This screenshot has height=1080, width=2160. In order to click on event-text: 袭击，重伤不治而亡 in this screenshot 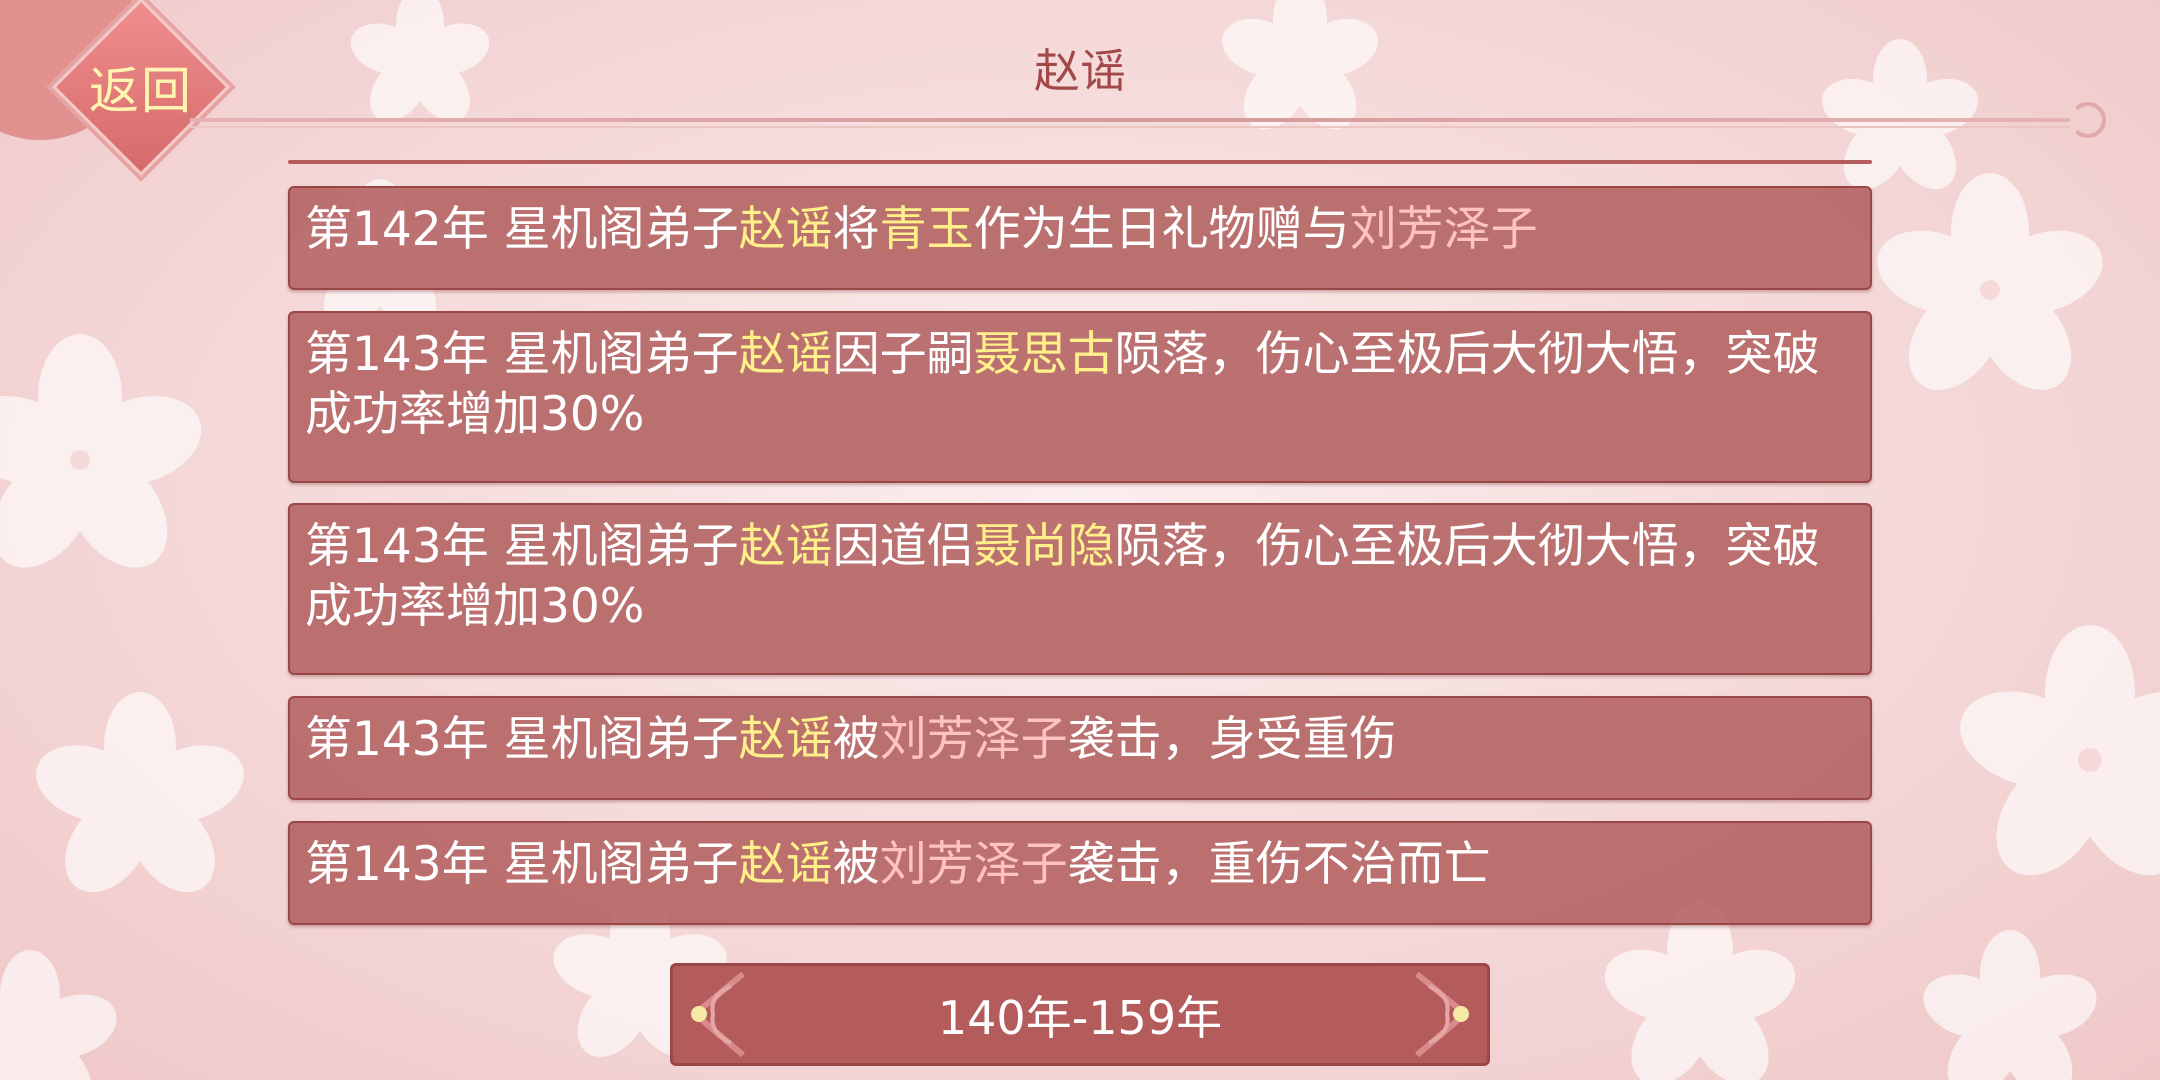, I will do `click(1279, 864)`.